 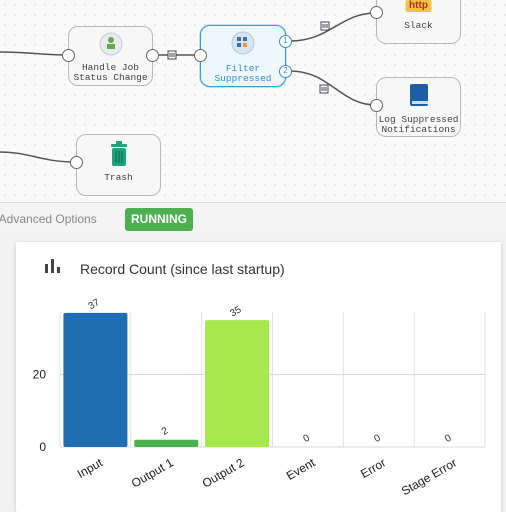 I want to click on x-tick-label: Error, so click(x=373, y=467).